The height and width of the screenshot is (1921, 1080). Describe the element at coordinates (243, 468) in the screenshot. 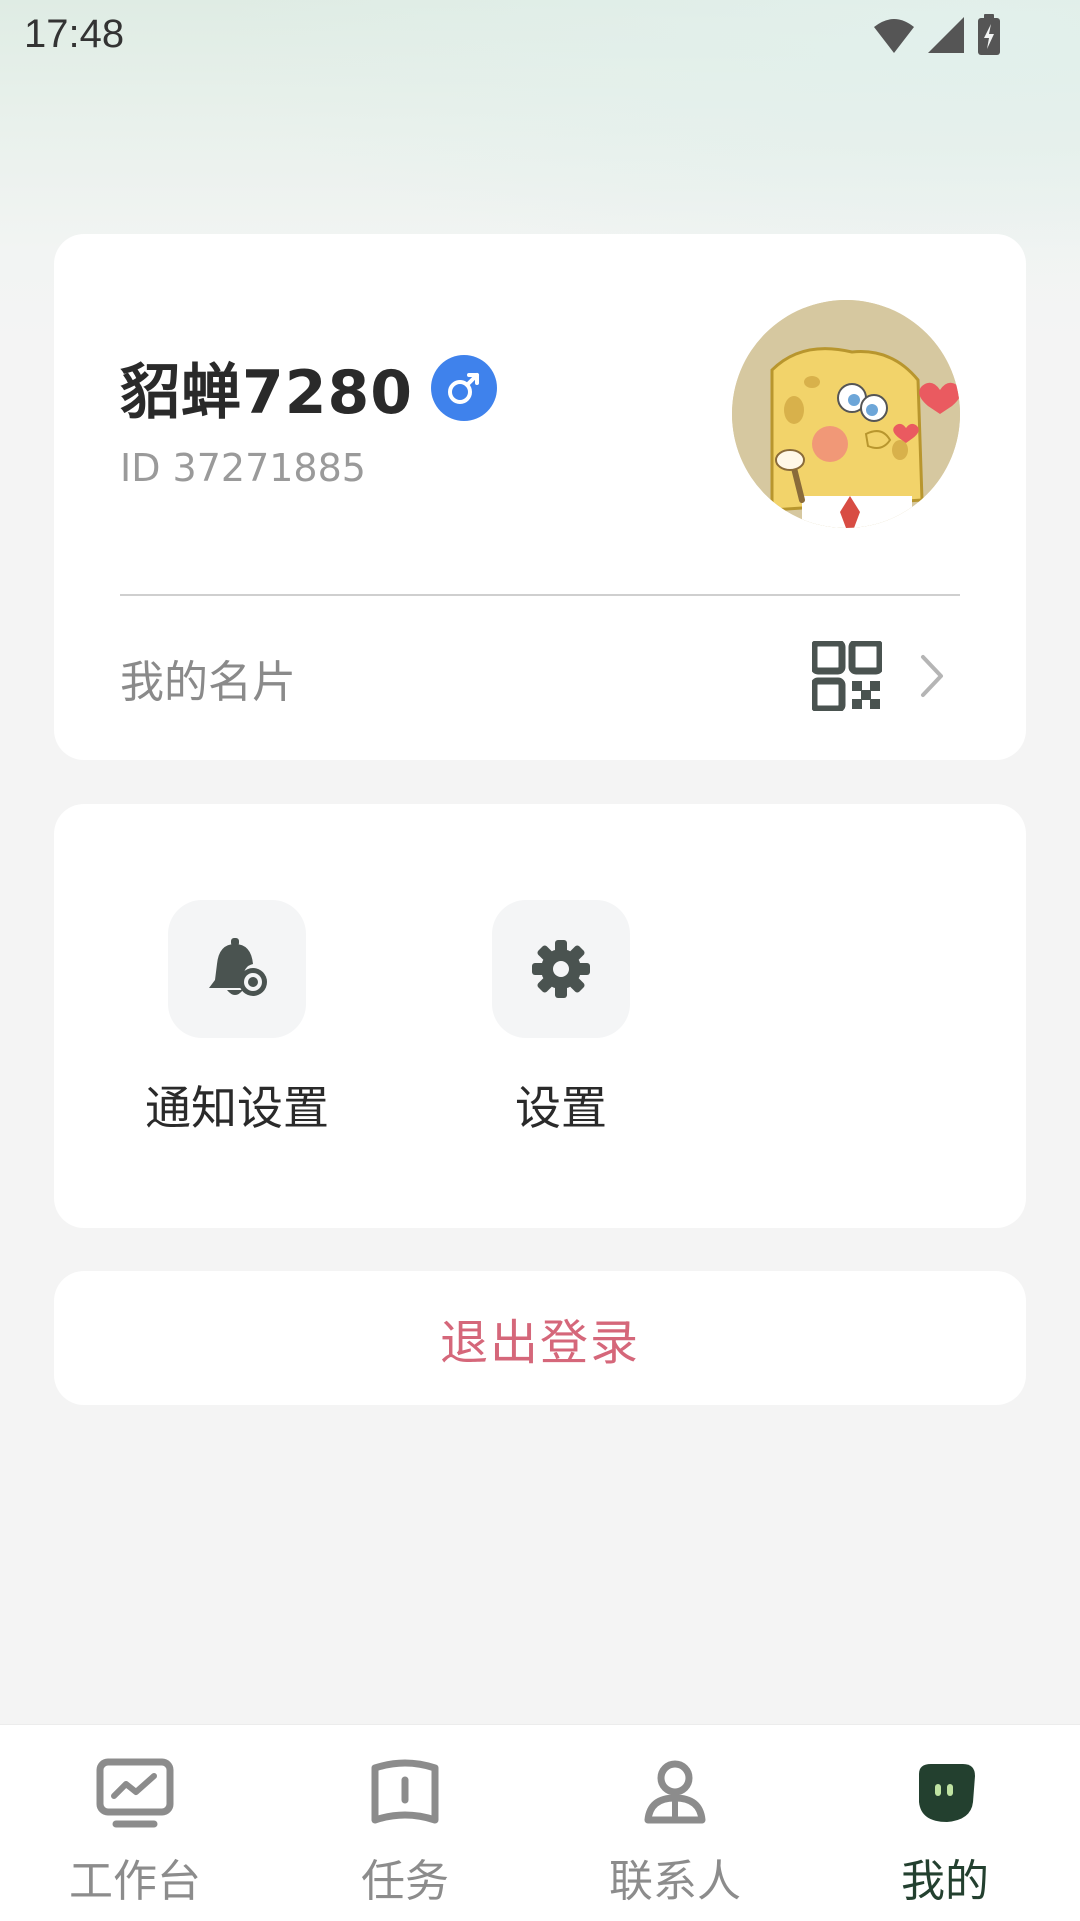

I see `profile-id: ID 37271885` at that location.